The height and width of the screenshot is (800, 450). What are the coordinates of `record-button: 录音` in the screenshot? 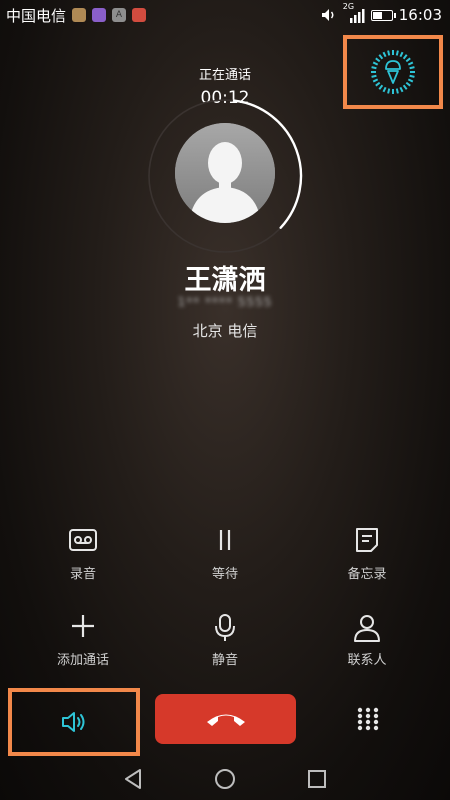 It's located at (83, 554).